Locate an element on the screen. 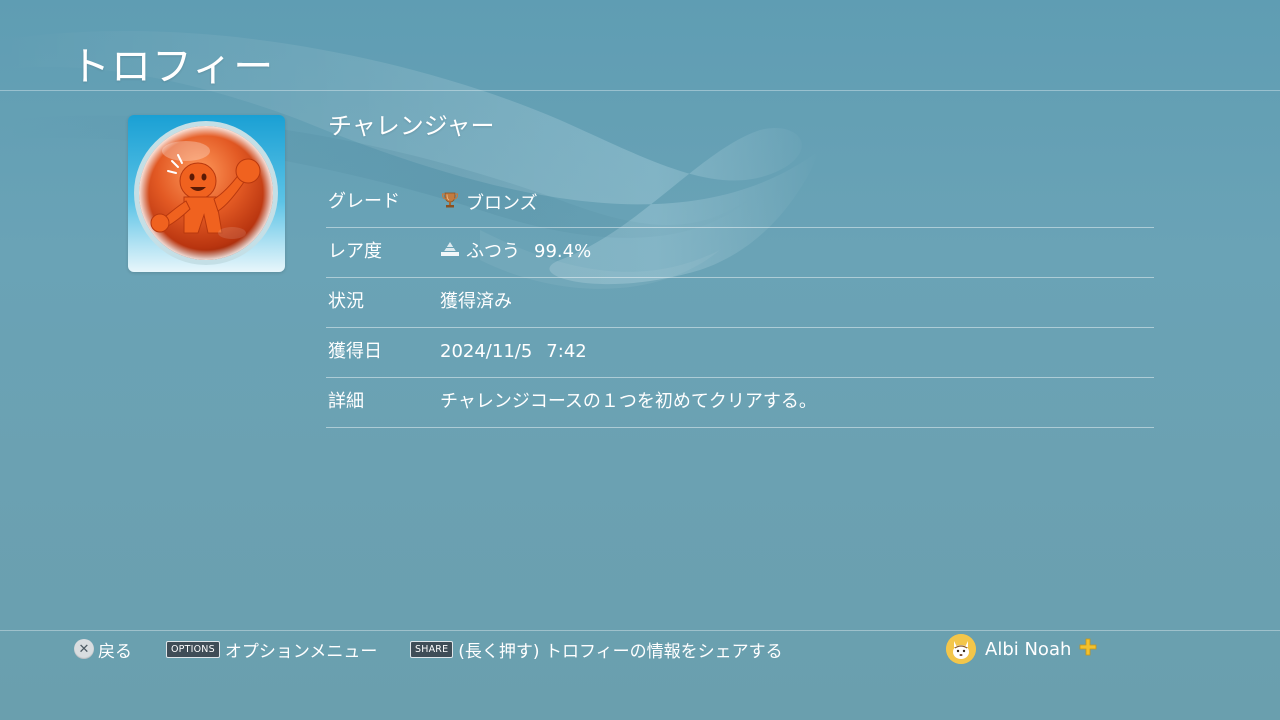 The image size is (1280, 720). earned-time-text: 7:42 is located at coordinates (566, 351).